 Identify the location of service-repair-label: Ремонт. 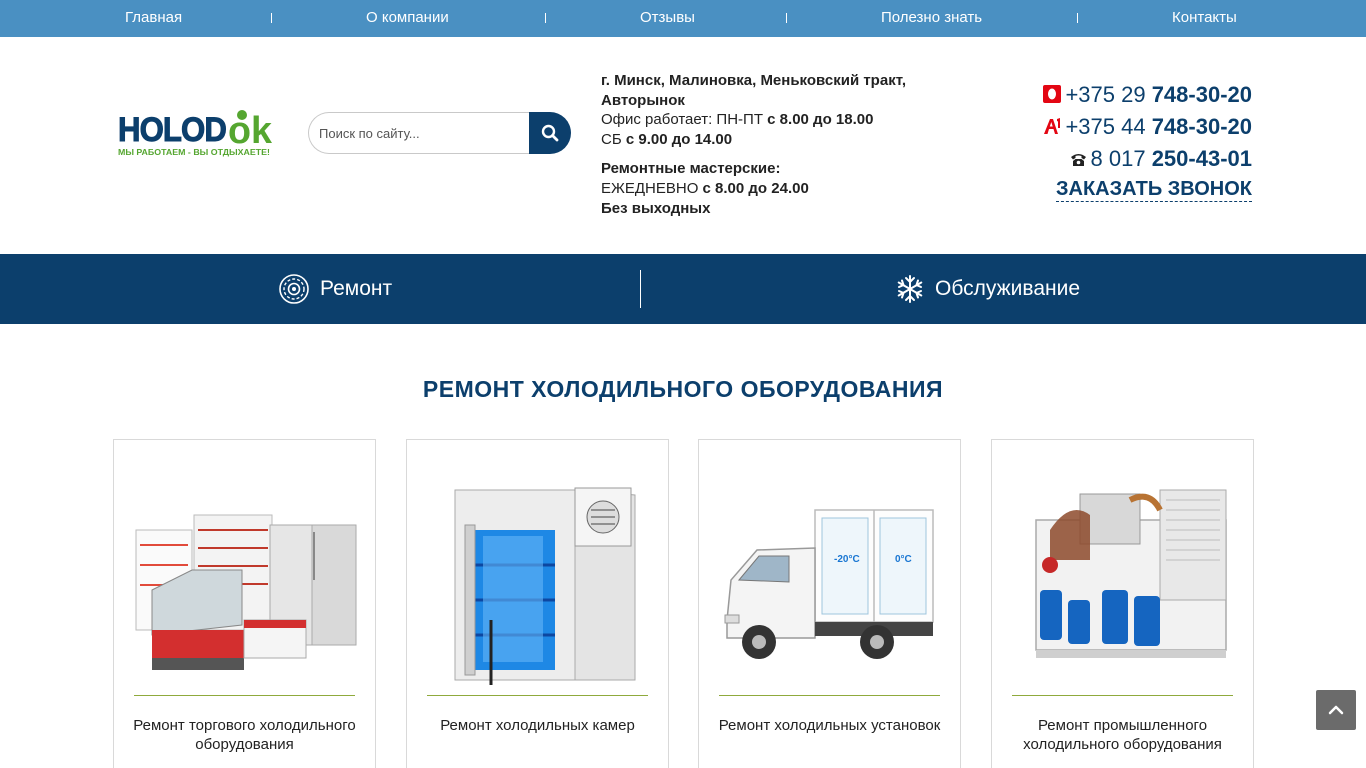
(356, 288).